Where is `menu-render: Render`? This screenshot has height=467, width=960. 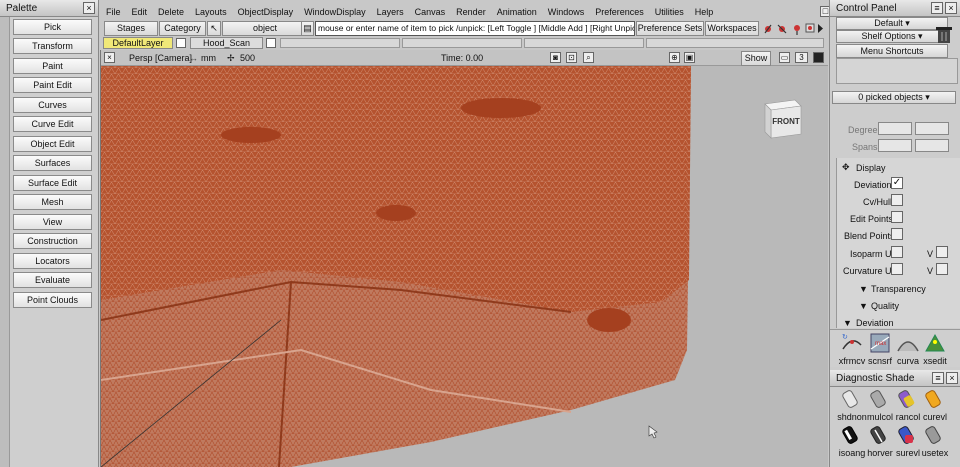
menu-render: Render is located at coordinates (471, 12).